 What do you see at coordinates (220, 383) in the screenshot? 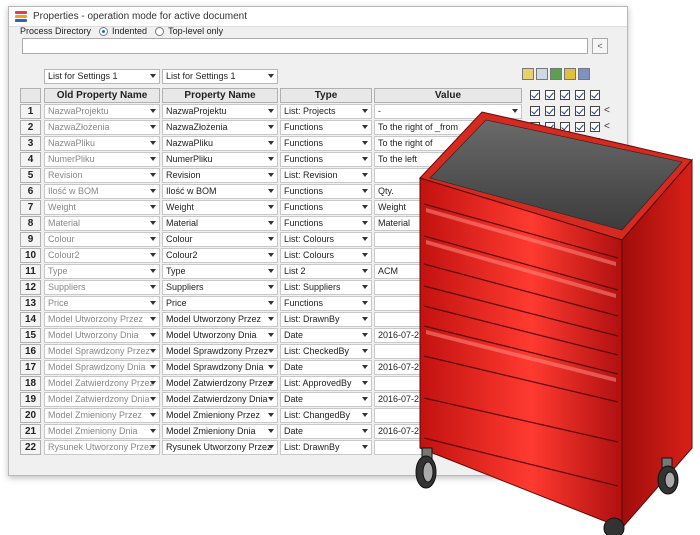
I see `property-name-select: Model Zatwierdzony Przez` at bounding box center [220, 383].